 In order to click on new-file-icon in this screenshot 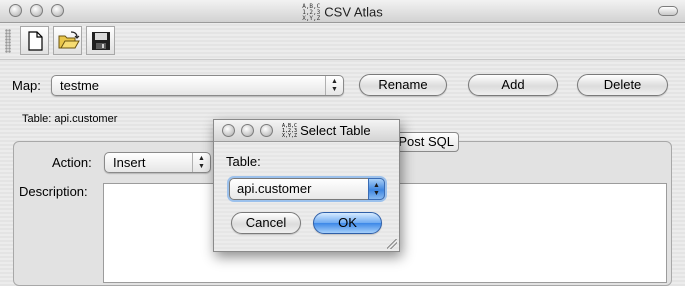, I will do `click(35, 41)`.